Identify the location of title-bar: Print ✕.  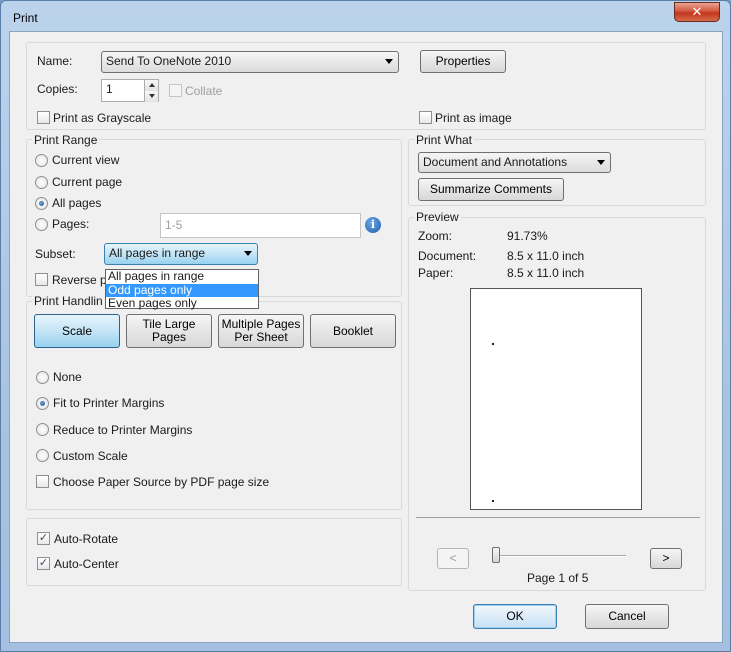
(365, 16).